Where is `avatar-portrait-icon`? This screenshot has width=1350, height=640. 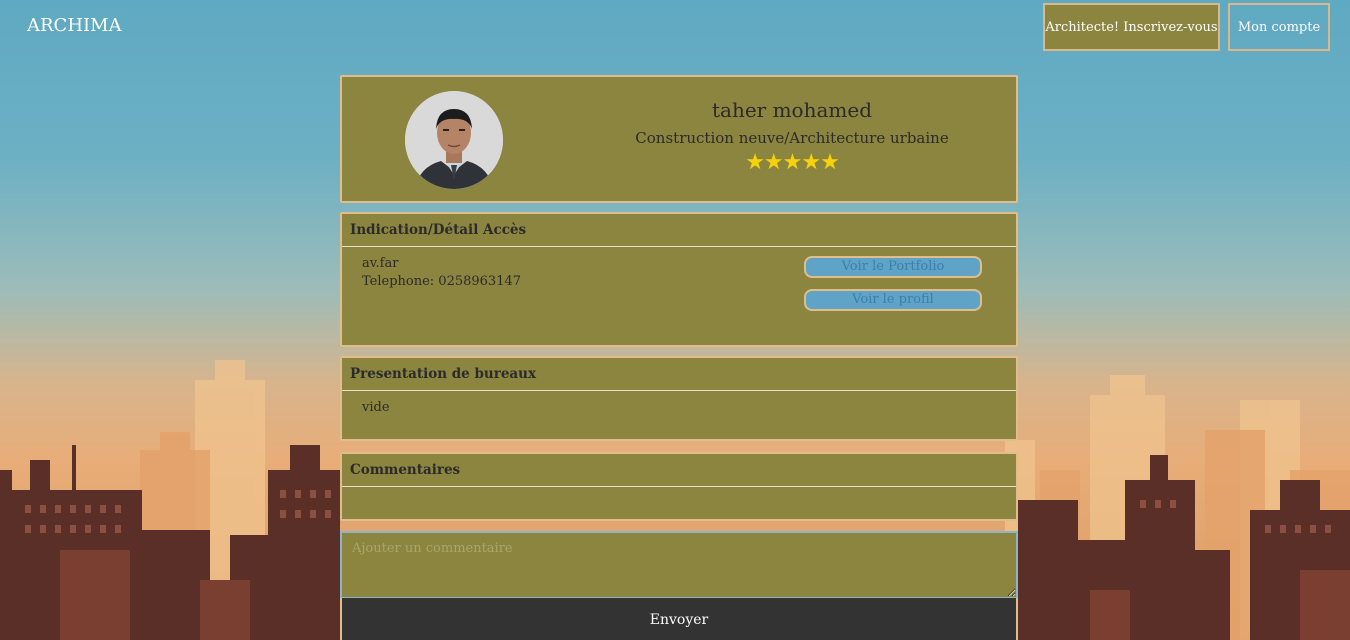
avatar-portrait-icon is located at coordinates (454, 140).